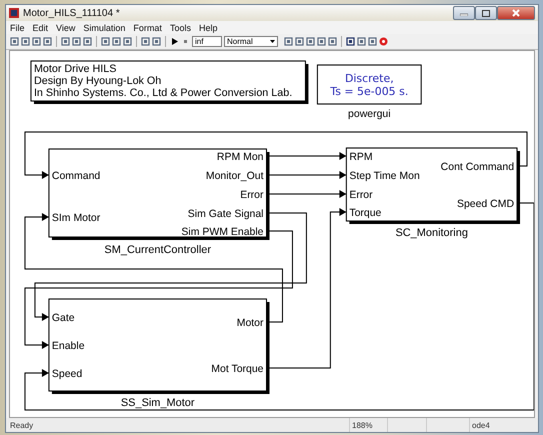  Describe the element at coordinates (431, 233) in the screenshot. I see `block-label: SC_Monitoring` at that location.